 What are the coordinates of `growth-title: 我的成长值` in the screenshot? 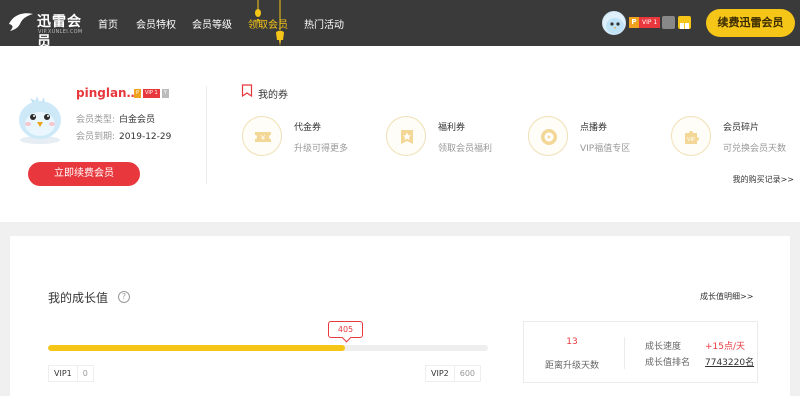 It's located at (78, 298).